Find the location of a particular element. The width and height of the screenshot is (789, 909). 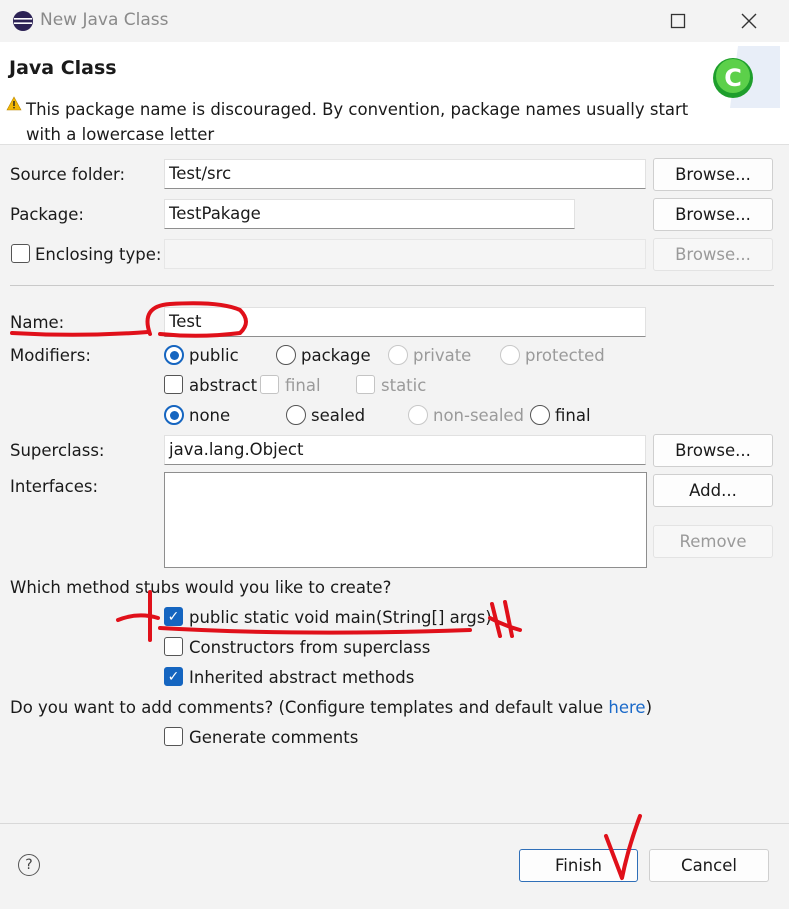

name-underline-annotation is located at coordinates (80, 333).